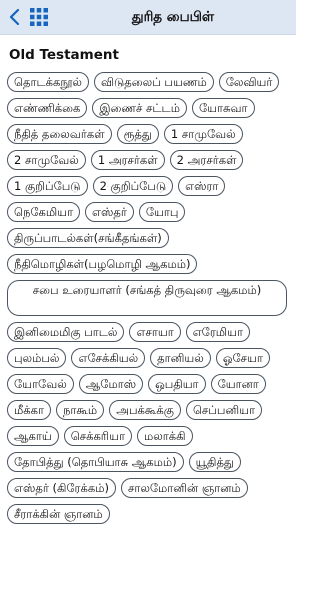  What do you see at coordinates (58, 514) in the screenshot?
I see `book-chip: சீராக்கின் ஞானம்` at bounding box center [58, 514].